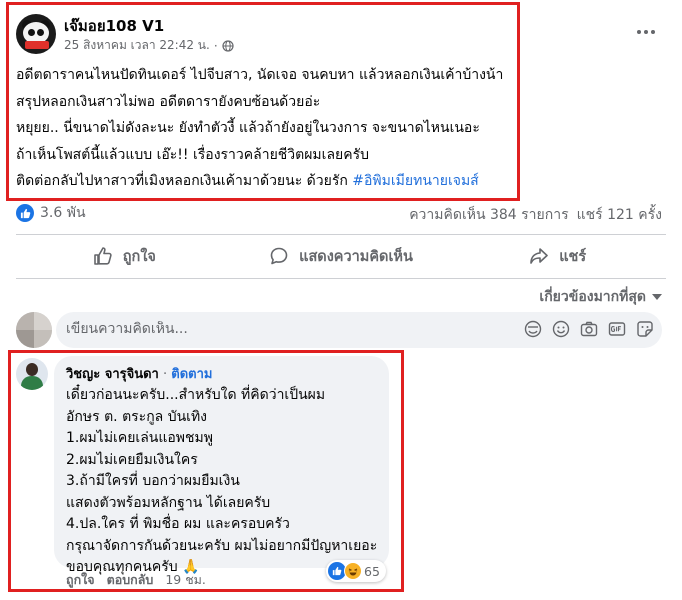 The width and height of the screenshot is (682, 600). I want to click on camera-icon, so click(589, 329).